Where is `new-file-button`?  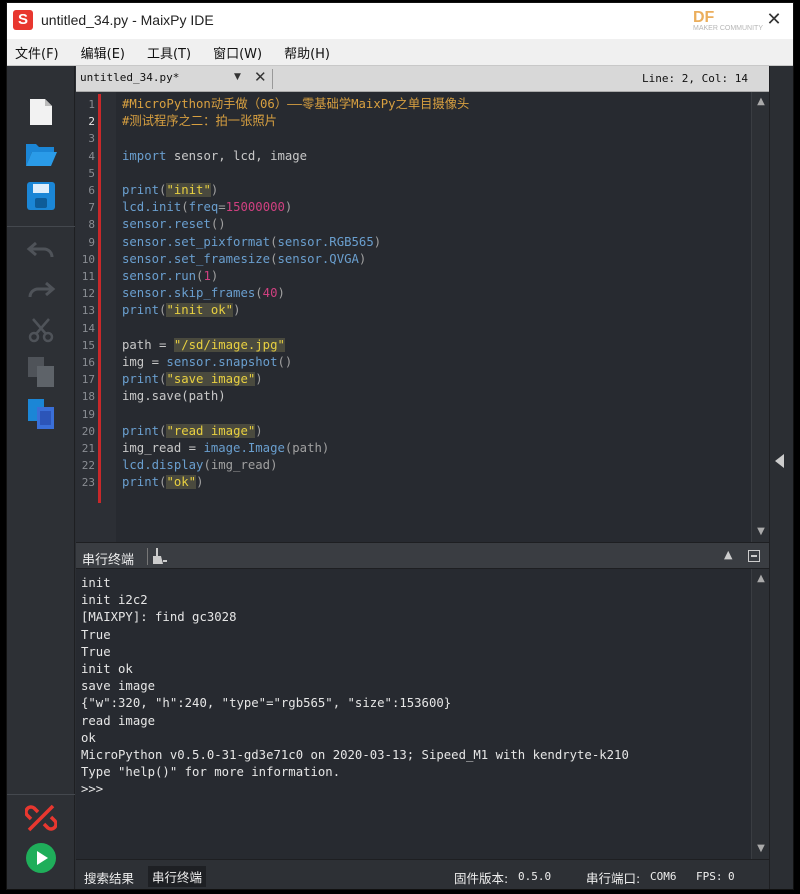 new-file-button is located at coordinates (41, 112).